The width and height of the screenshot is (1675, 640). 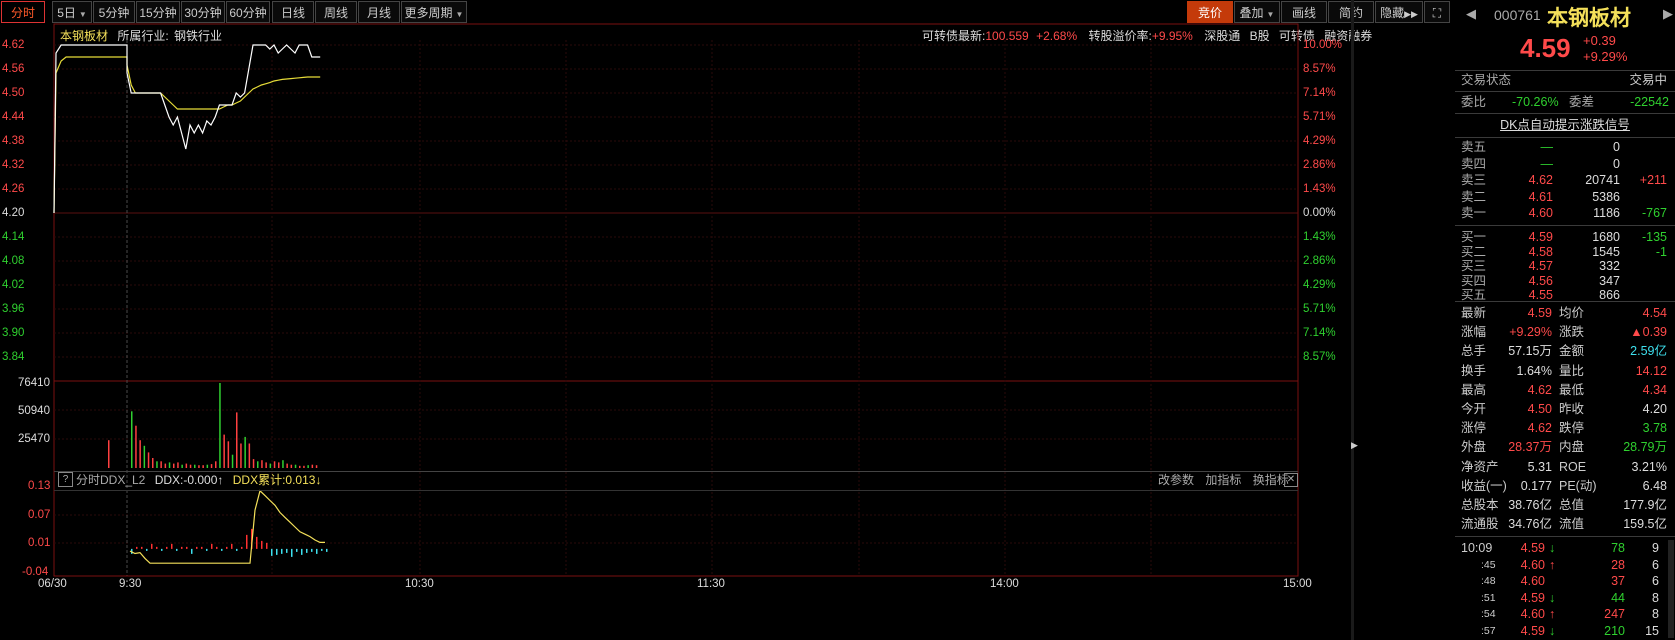 I want to click on tick-time: :54, so click(x=1488, y=614).